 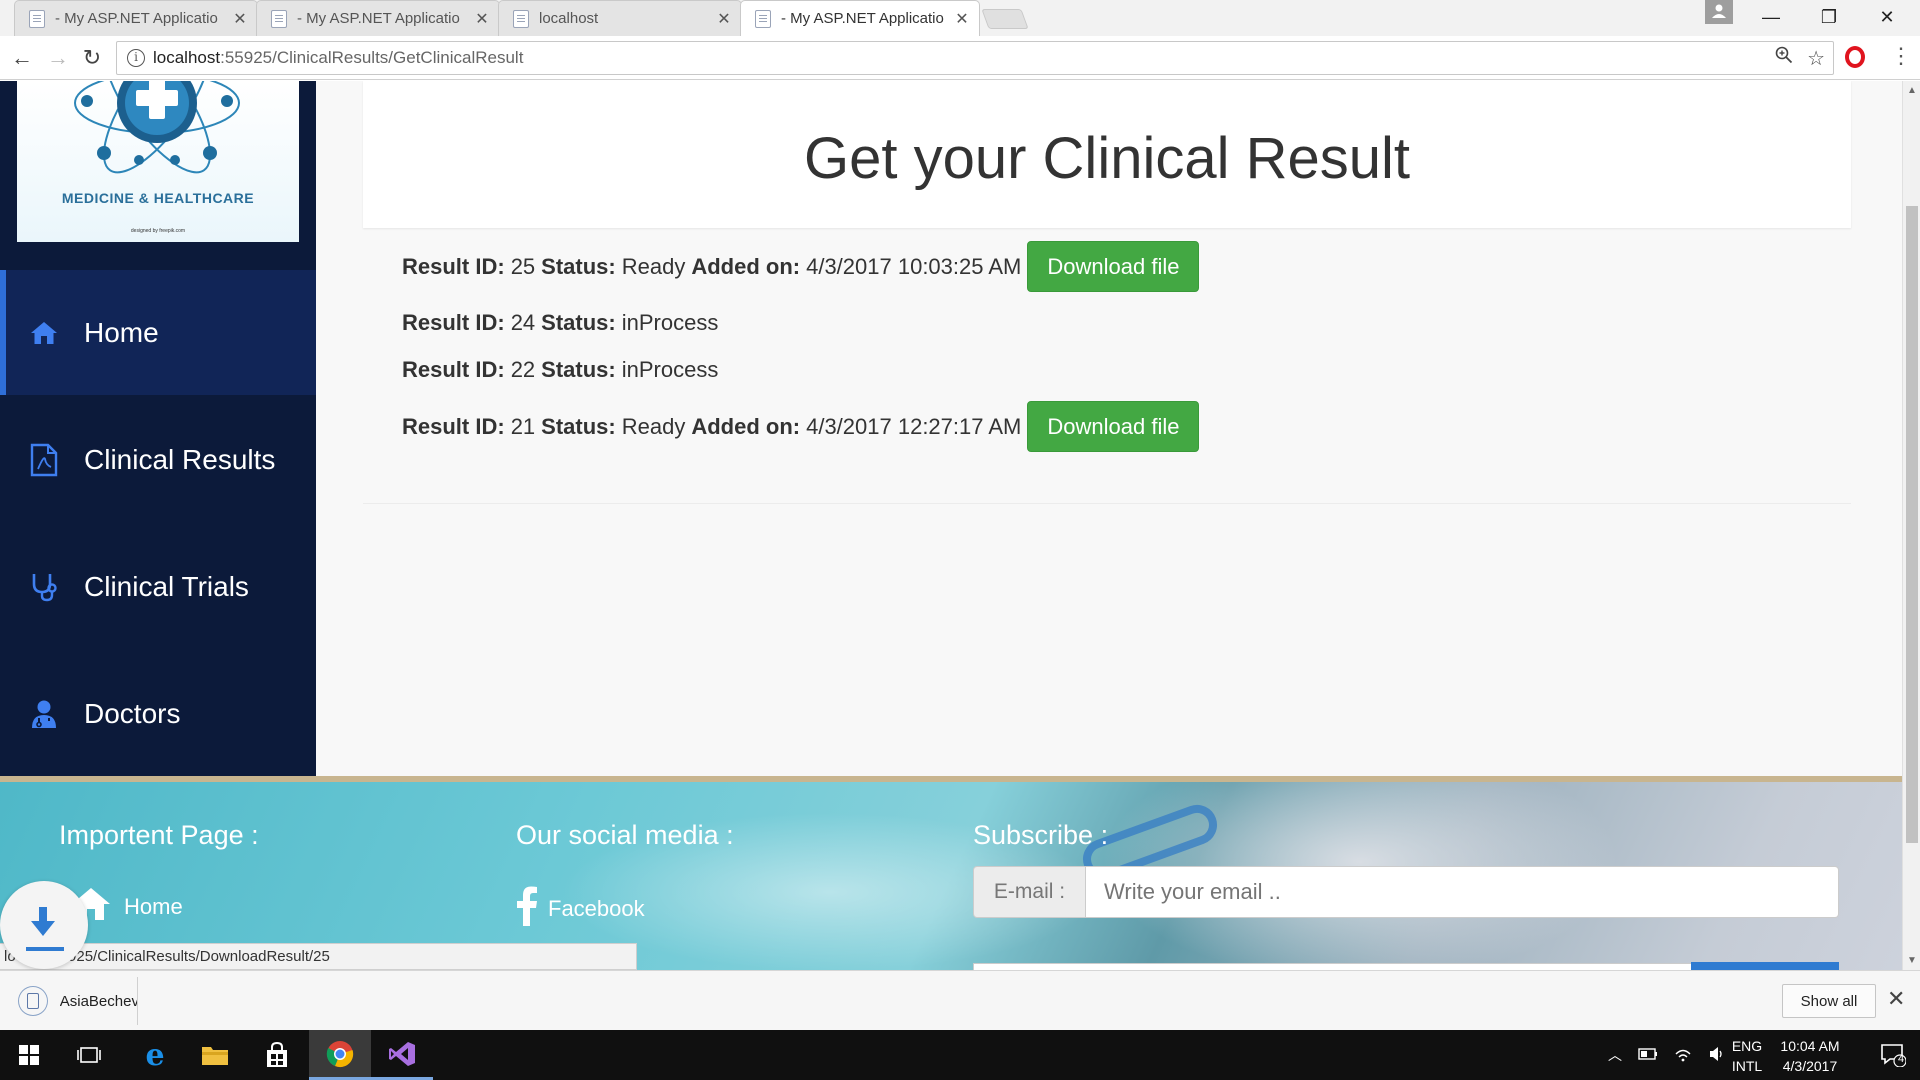 I want to click on subscribe-heading: Subscribe :, so click(x=1041, y=835).